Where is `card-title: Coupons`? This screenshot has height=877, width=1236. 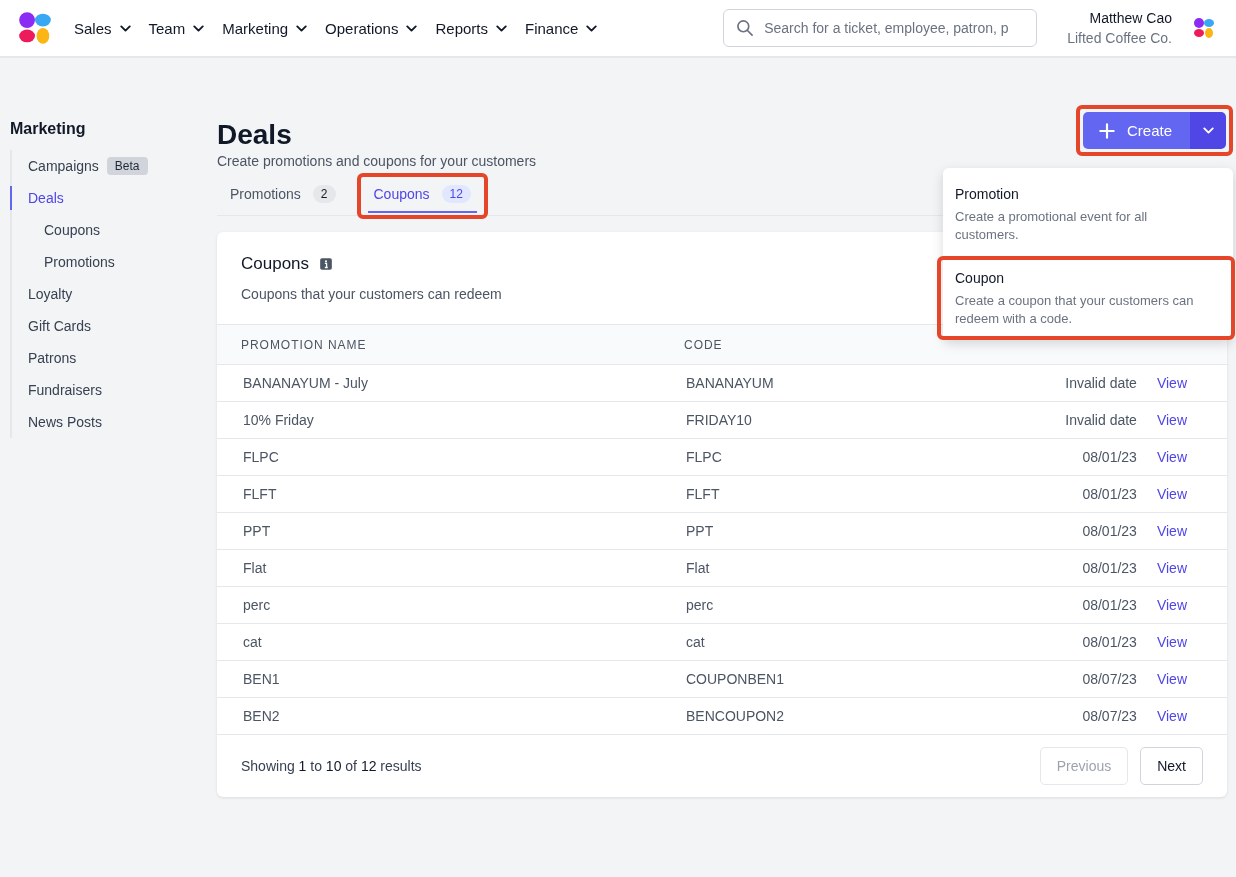
card-title: Coupons is located at coordinates (275, 264).